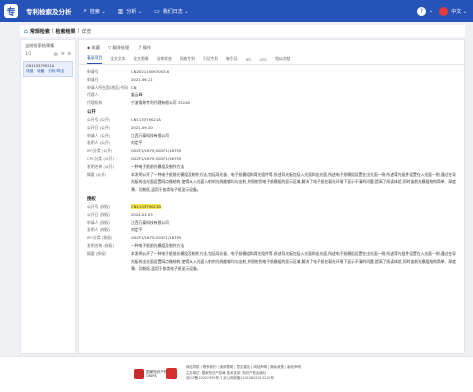 This screenshot has width=473, height=392. Describe the element at coordinates (28, 53) in the screenshot. I see `result-count: 1/1` at that location.